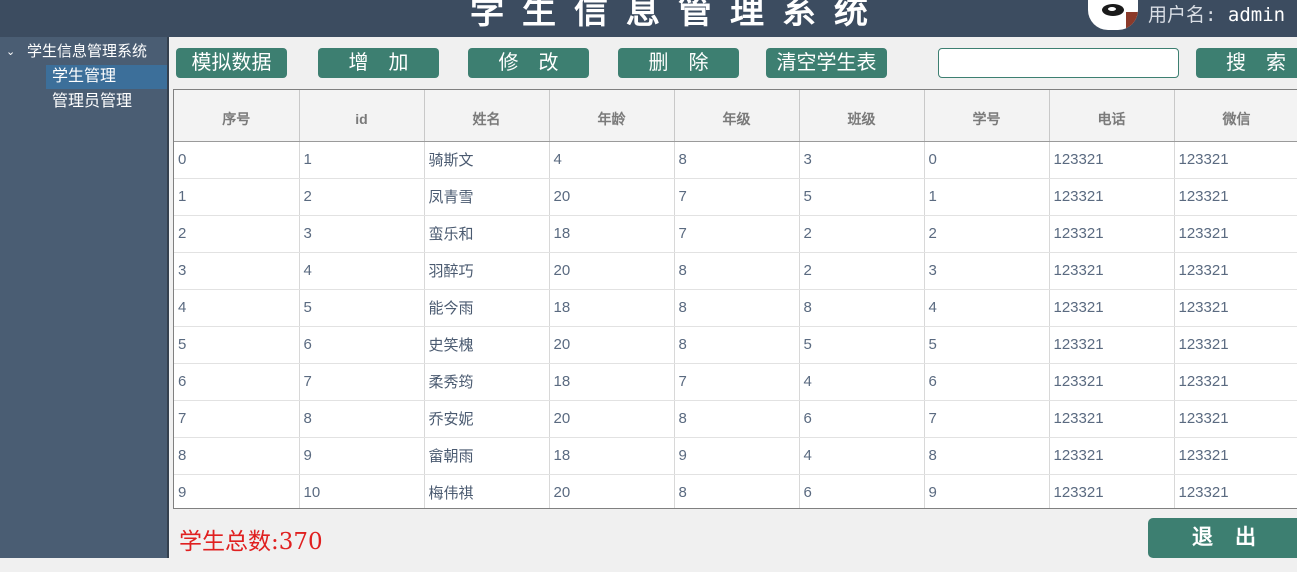 Image resolution: width=1297 pixels, height=572 pixels. What do you see at coordinates (678, 63) in the screenshot?
I see `delete-button: 删 除` at bounding box center [678, 63].